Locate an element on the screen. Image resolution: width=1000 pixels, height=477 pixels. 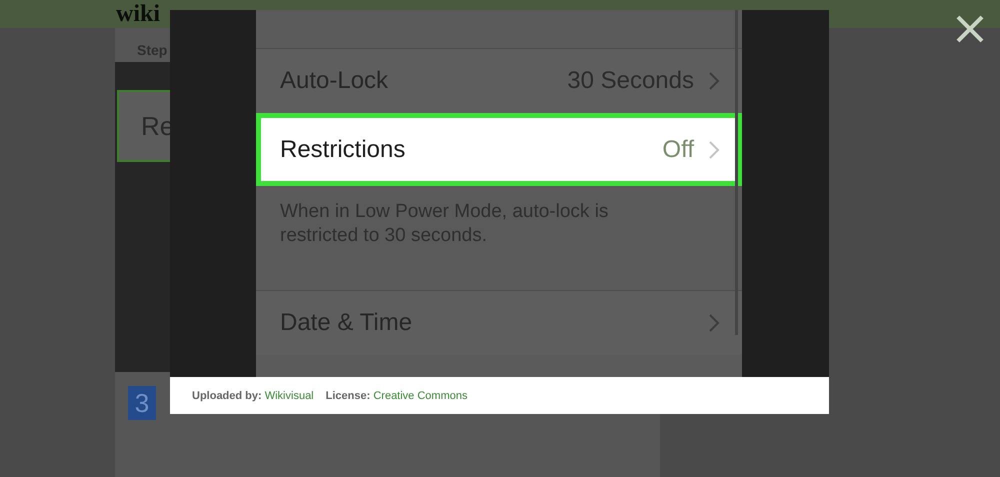
license-label: License: is located at coordinates (348, 396).